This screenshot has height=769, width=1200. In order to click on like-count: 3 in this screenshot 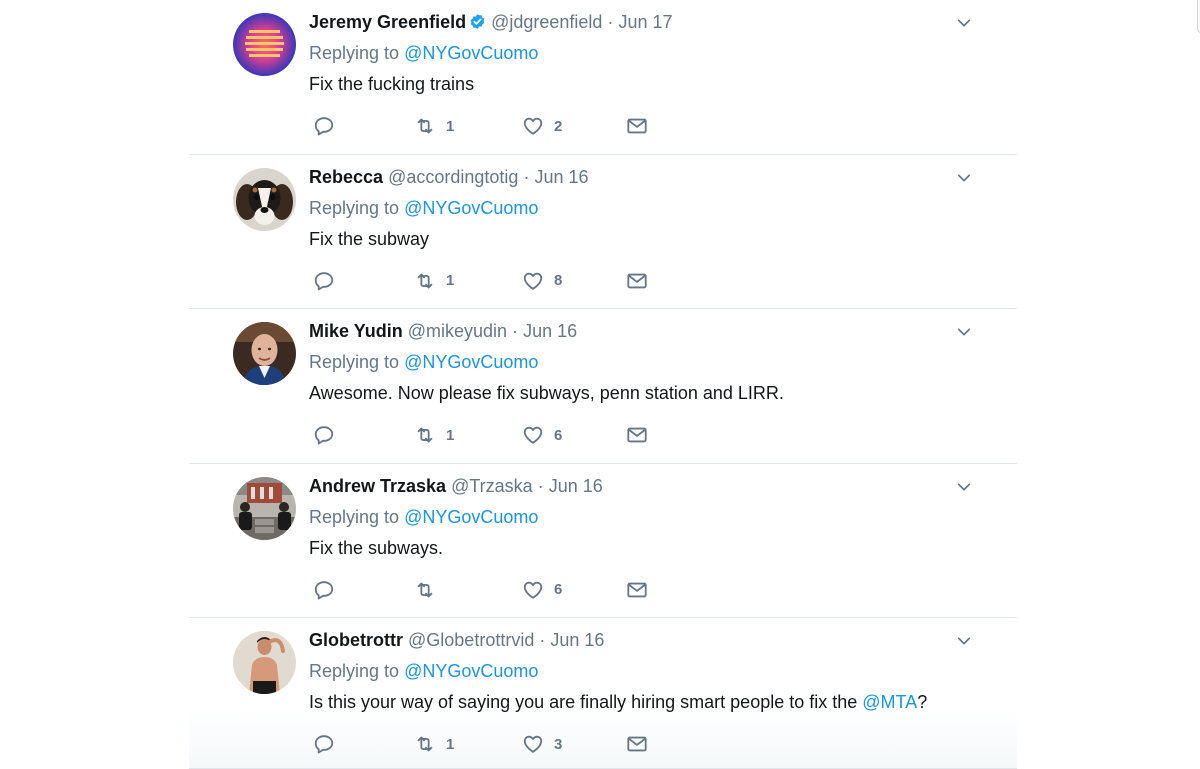, I will do `click(558, 744)`.